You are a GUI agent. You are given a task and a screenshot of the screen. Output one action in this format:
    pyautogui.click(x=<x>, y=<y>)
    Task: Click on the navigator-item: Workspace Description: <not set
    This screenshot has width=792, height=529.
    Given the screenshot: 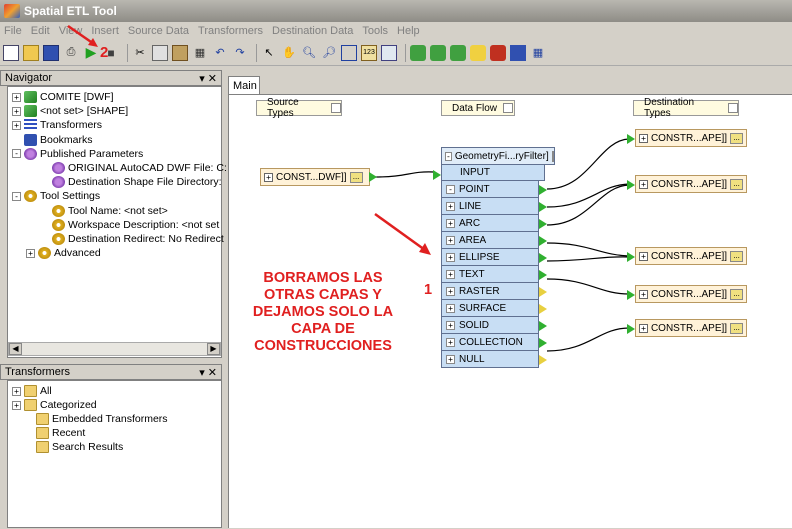 What is the action you would take?
    pyautogui.click(x=113, y=225)
    